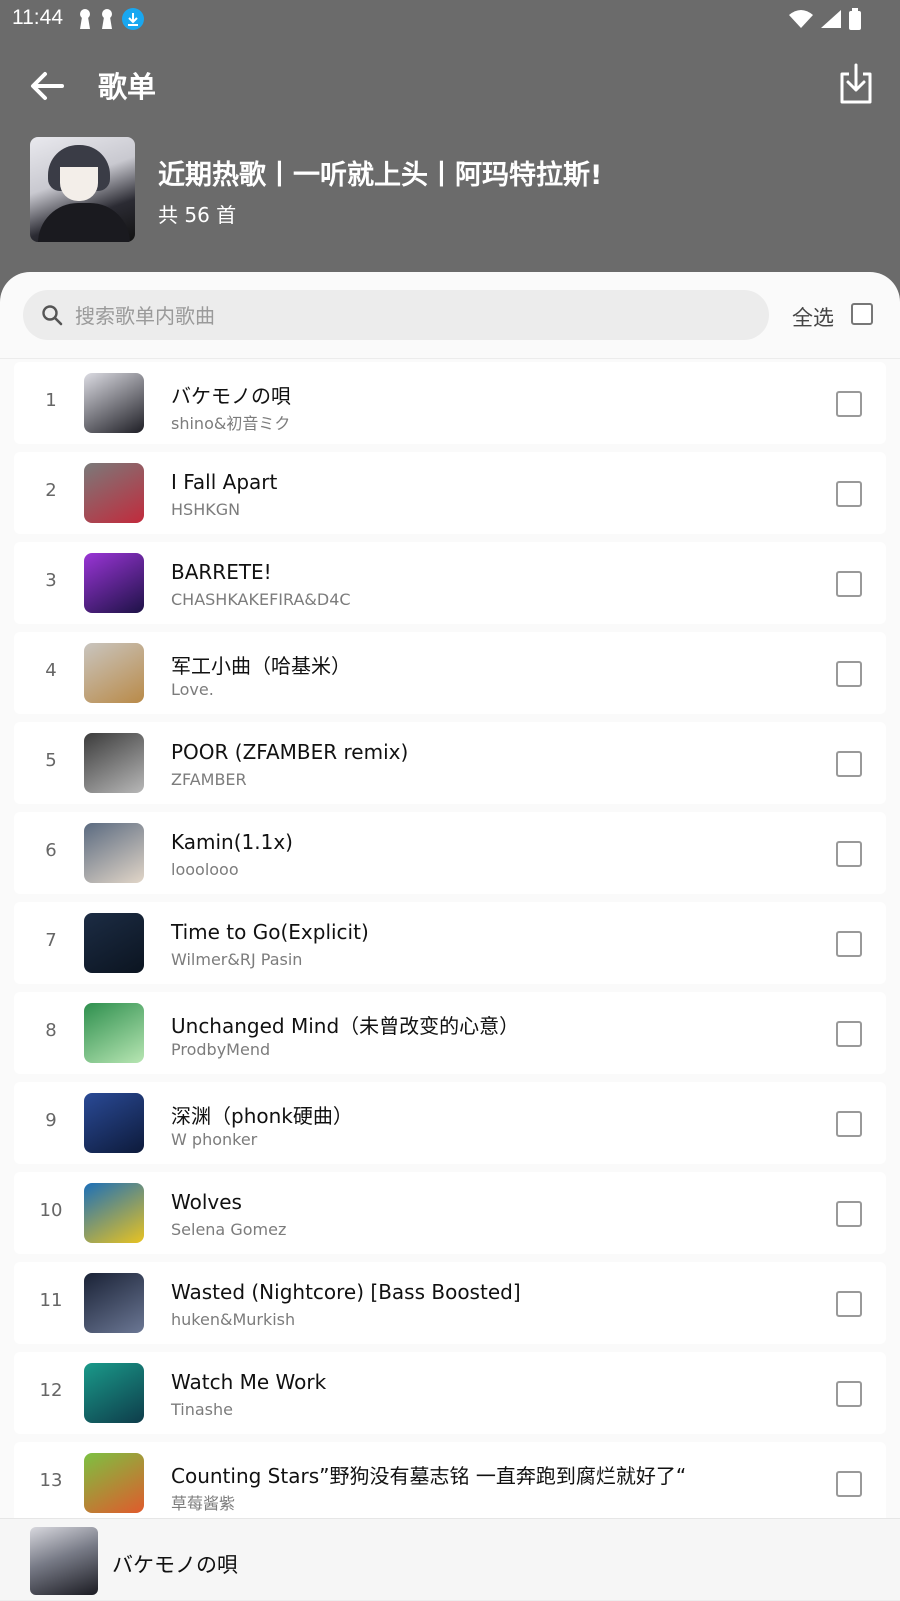 The image size is (900, 1601). What do you see at coordinates (270, 932) in the screenshot?
I see `song-title: Time to Go(Explicit)` at bounding box center [270, 932].